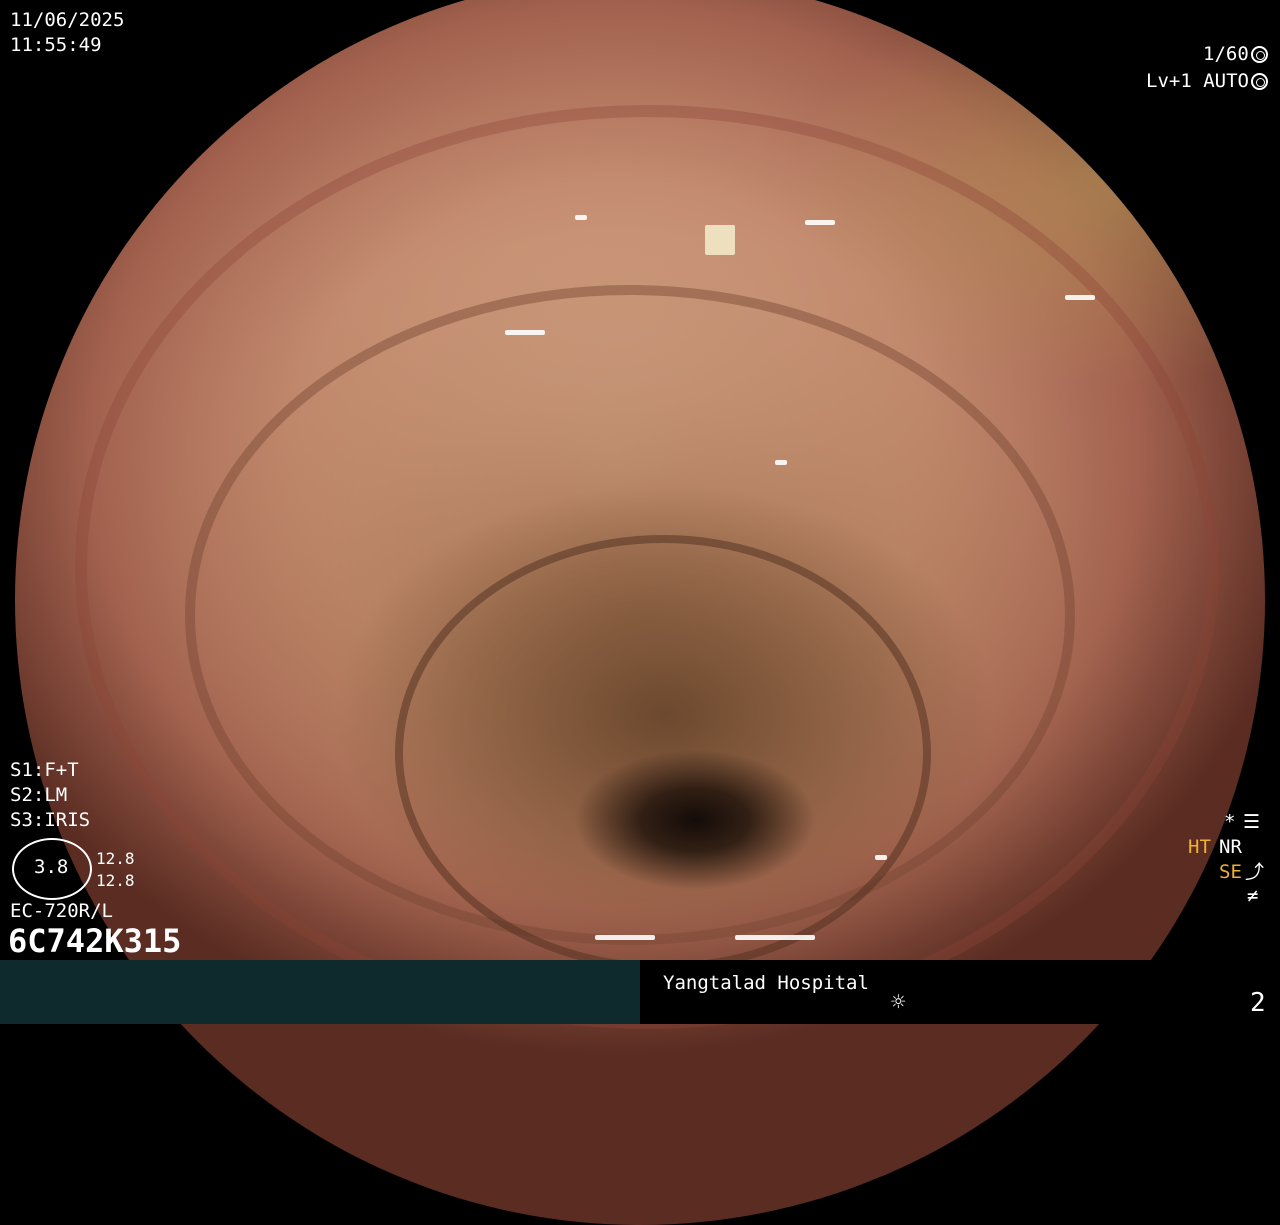  What do you see at coordinates (1252, 822) in the screenshot?
I see `settings-icon: ☰` at bounding box center [1252, 822].